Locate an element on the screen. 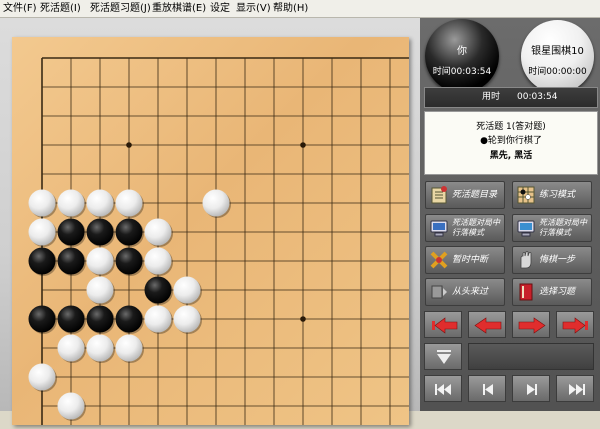 The height and width of the screenshot is (429, 600). forward-red-button is located at coordinates (531, 324).